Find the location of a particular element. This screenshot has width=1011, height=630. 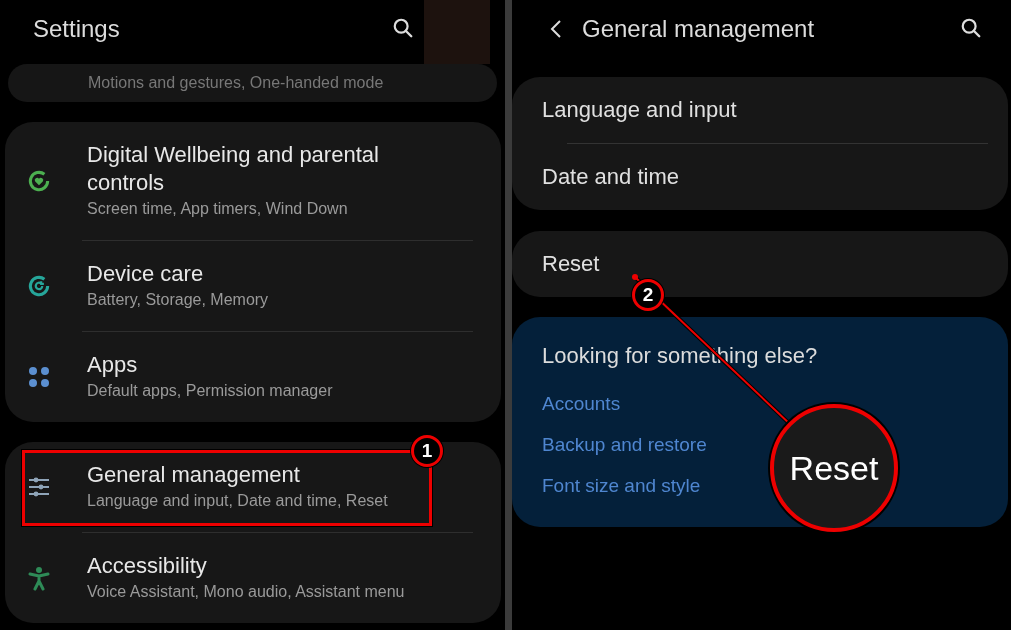

sliders-icon is located at coordinates (39, 487).